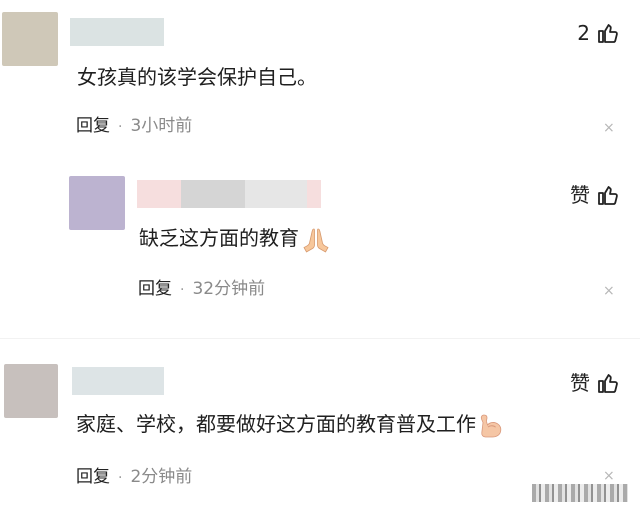  What do you see at coordinates (229, 289) in the screenshot?
I see `timestamp: 32分钟前` at bounding box center [229, 289].